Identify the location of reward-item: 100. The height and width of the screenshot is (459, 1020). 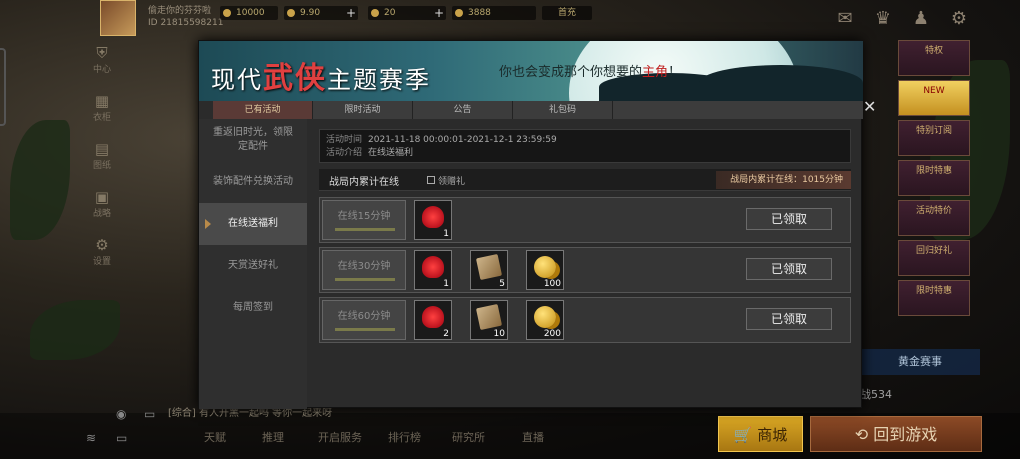
(545, 270).